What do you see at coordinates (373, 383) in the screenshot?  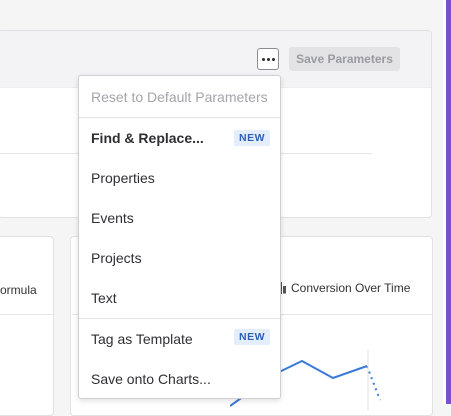 I see `conversion-projection` at bounding box center [373, 383].